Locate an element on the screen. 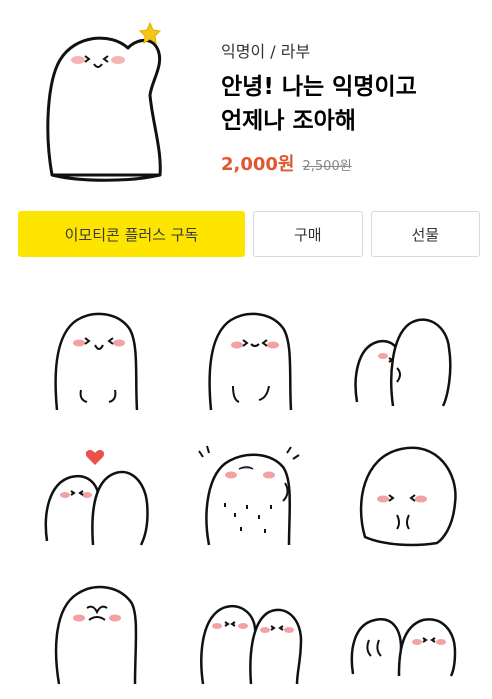  ghosts-with-heart-icon is located at coordinates (96, 497).